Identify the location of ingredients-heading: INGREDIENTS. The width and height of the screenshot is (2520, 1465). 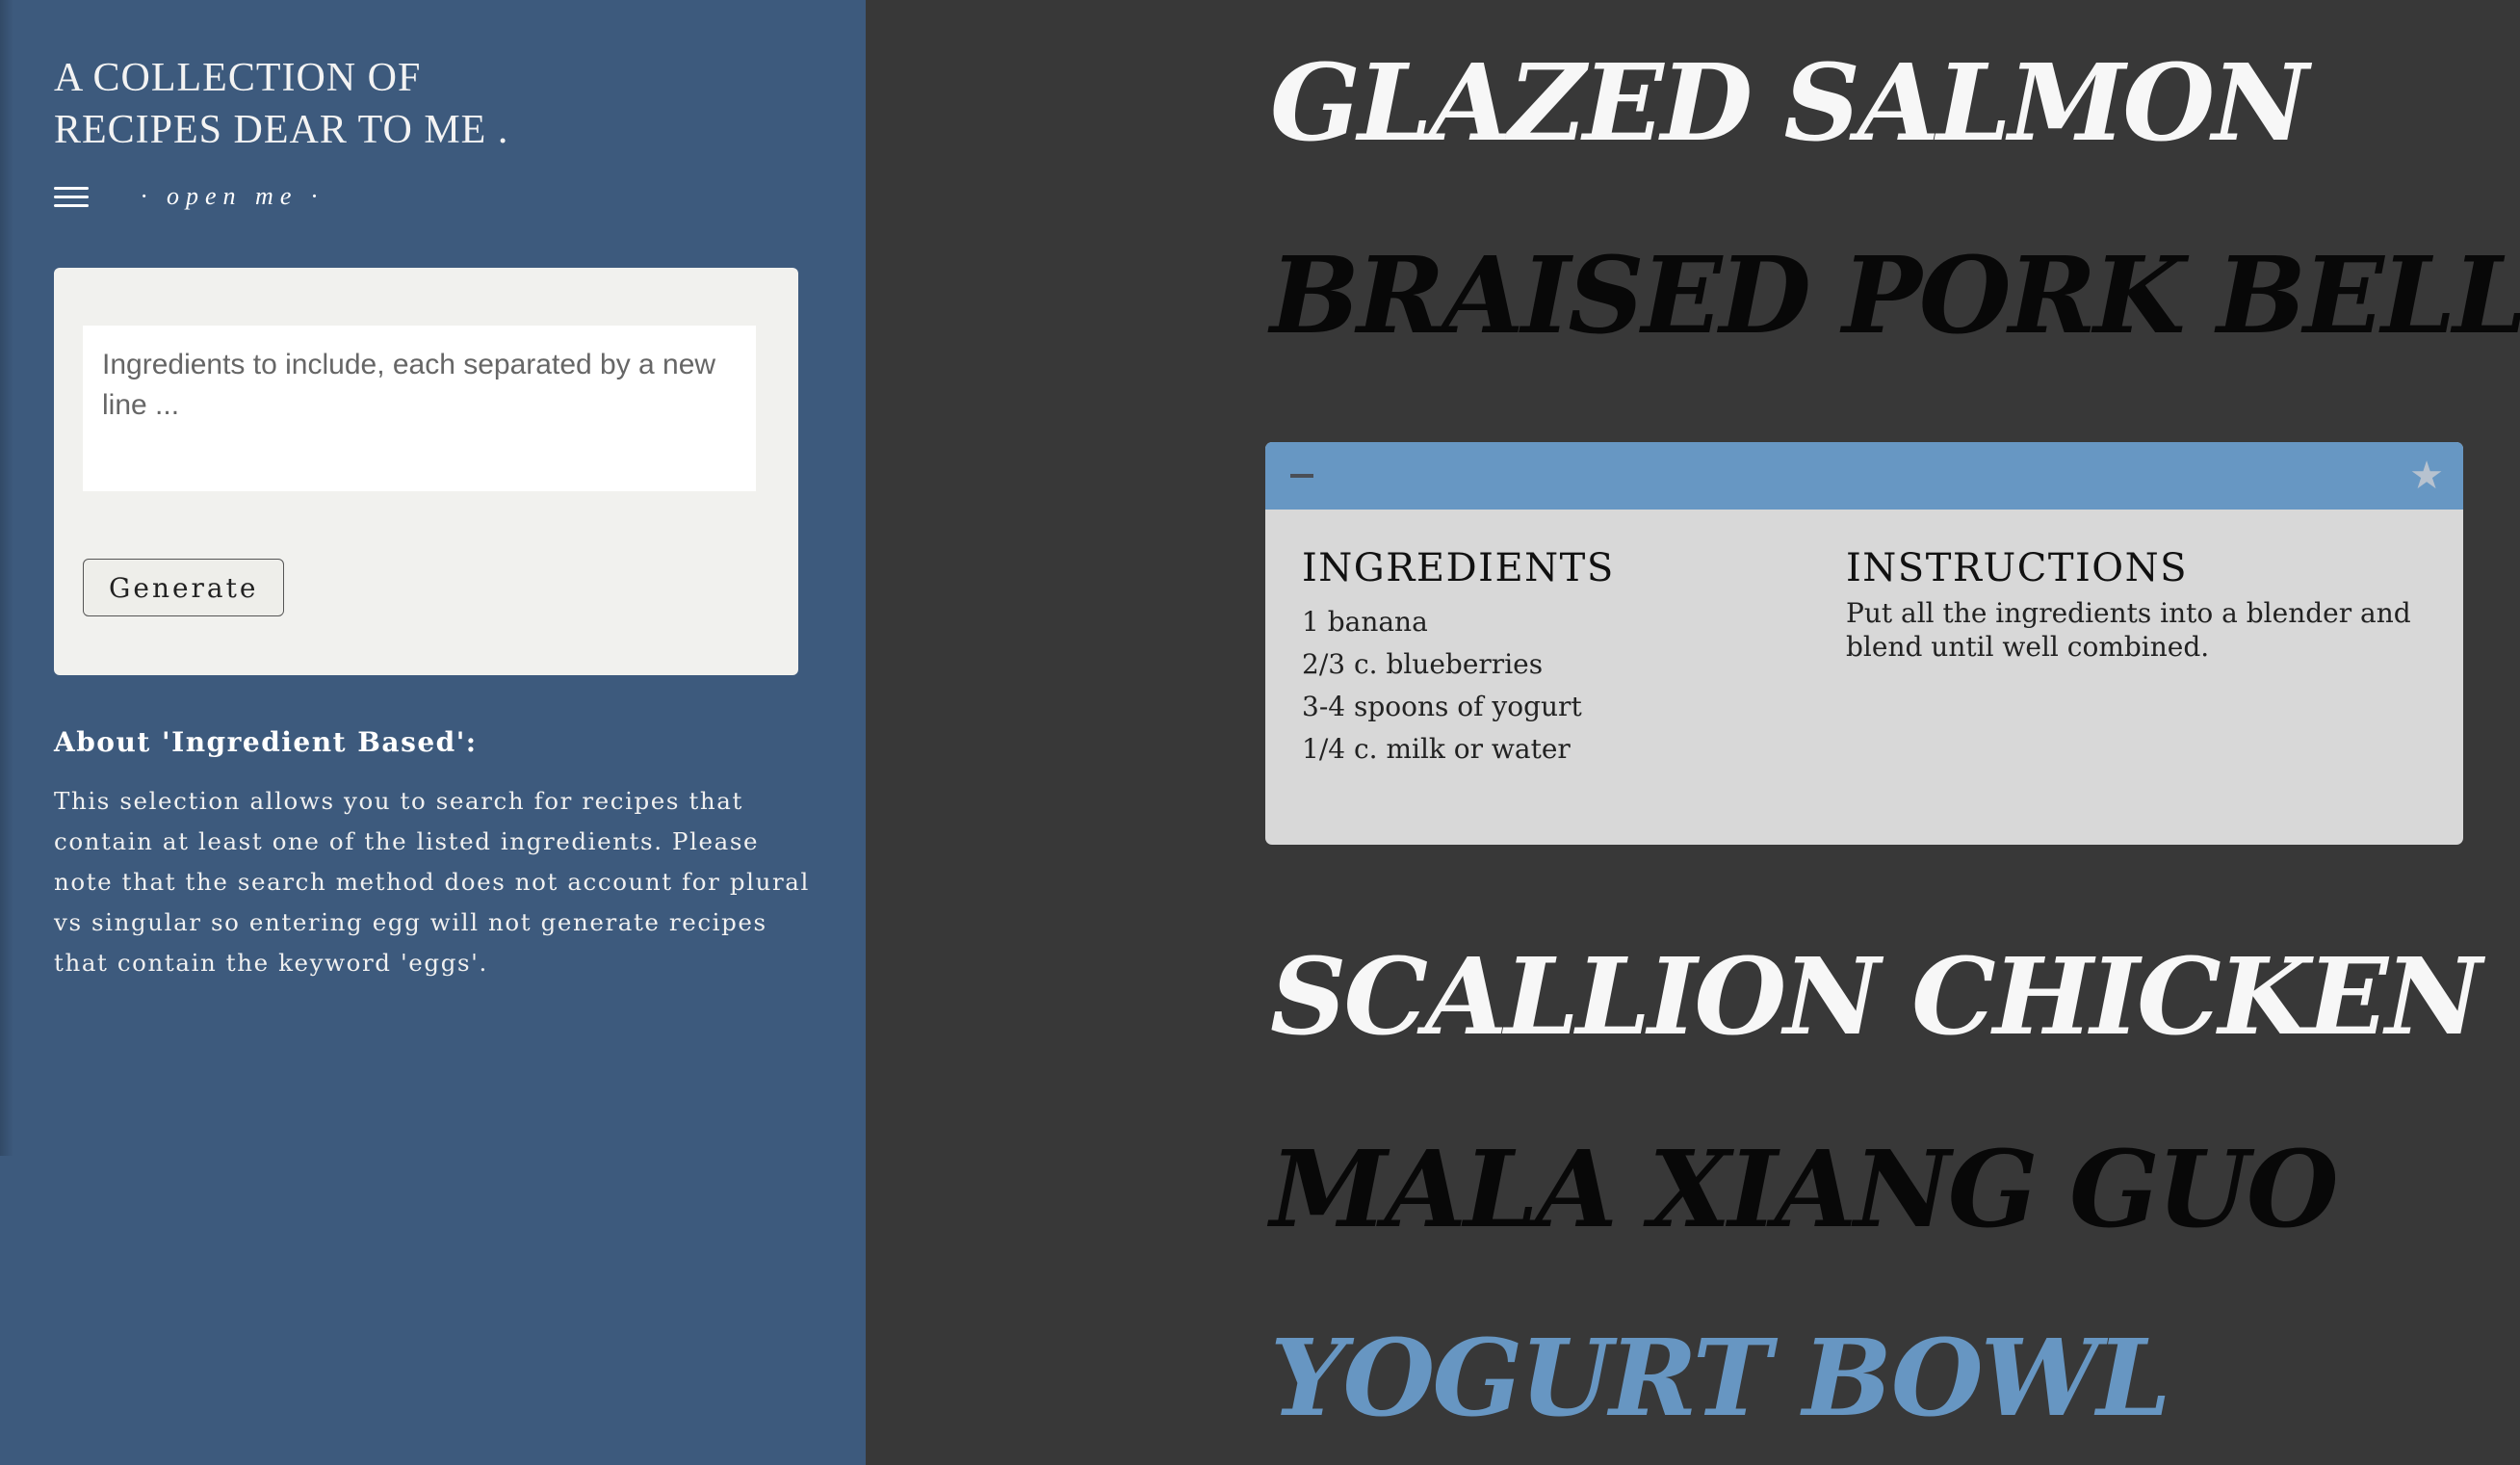
(1459, 568).